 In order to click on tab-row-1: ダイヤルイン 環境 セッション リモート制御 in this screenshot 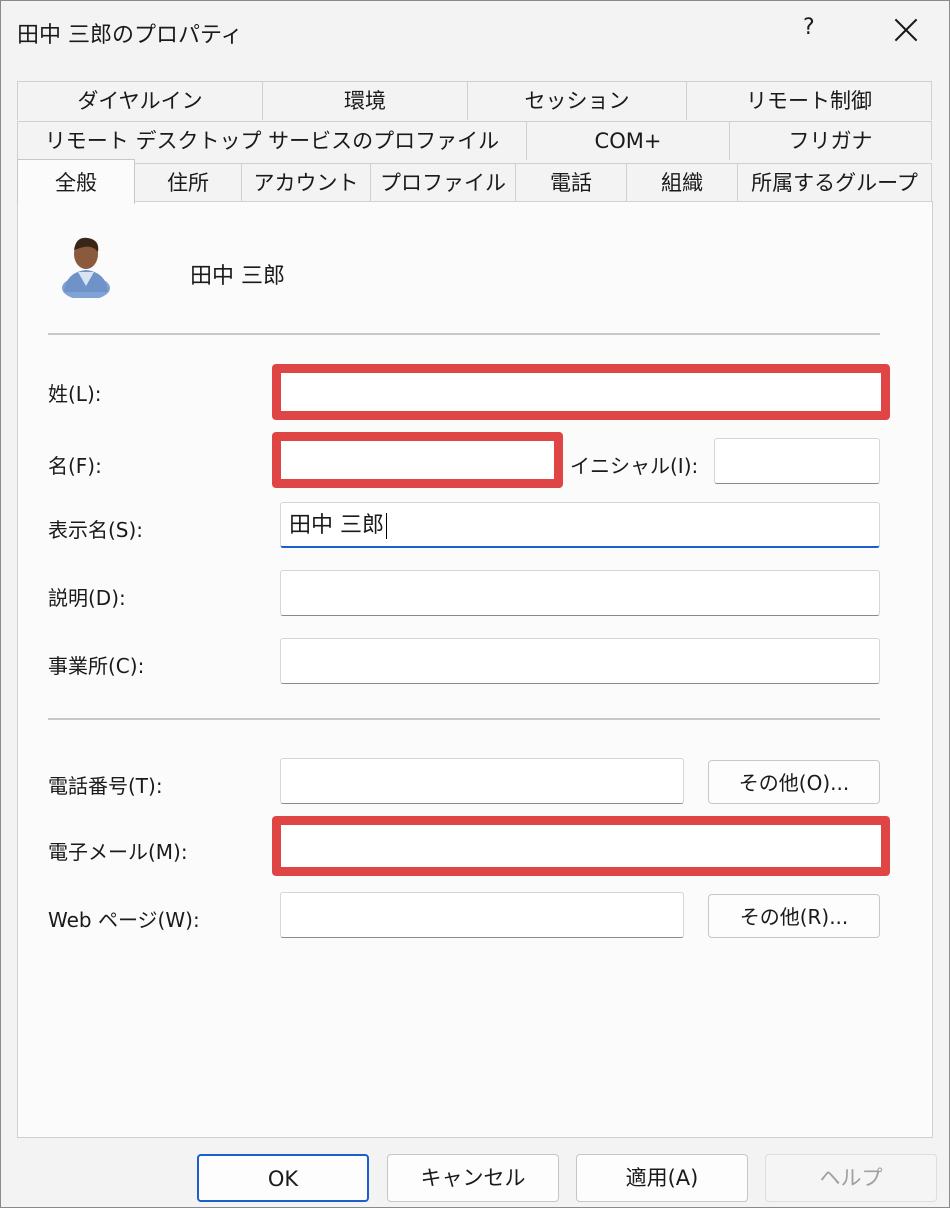, I will do `click(474, 101)`.